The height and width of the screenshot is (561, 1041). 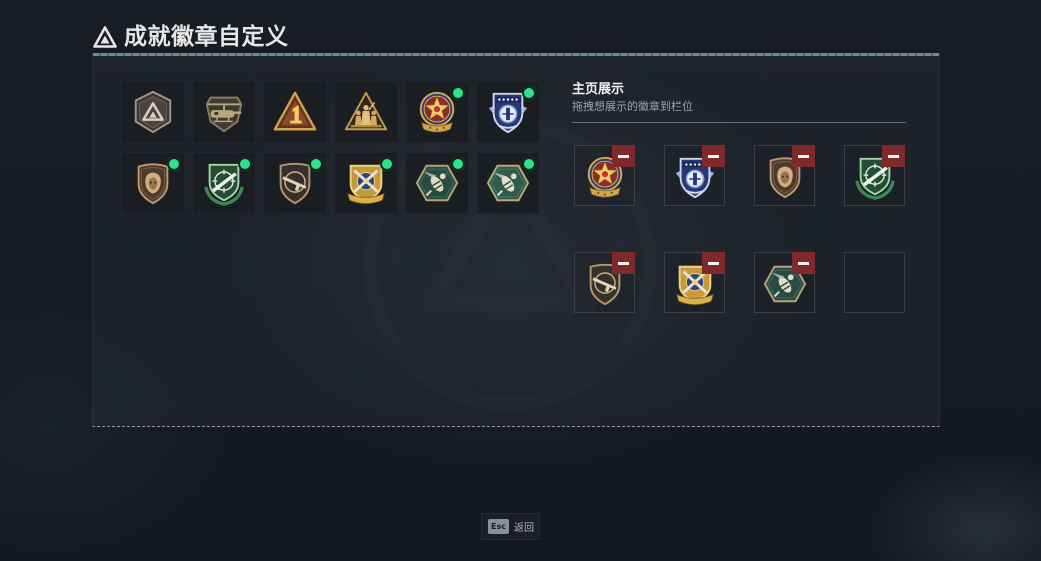 I want to click on triangle-logo-icon, so click(x=105, y=37).